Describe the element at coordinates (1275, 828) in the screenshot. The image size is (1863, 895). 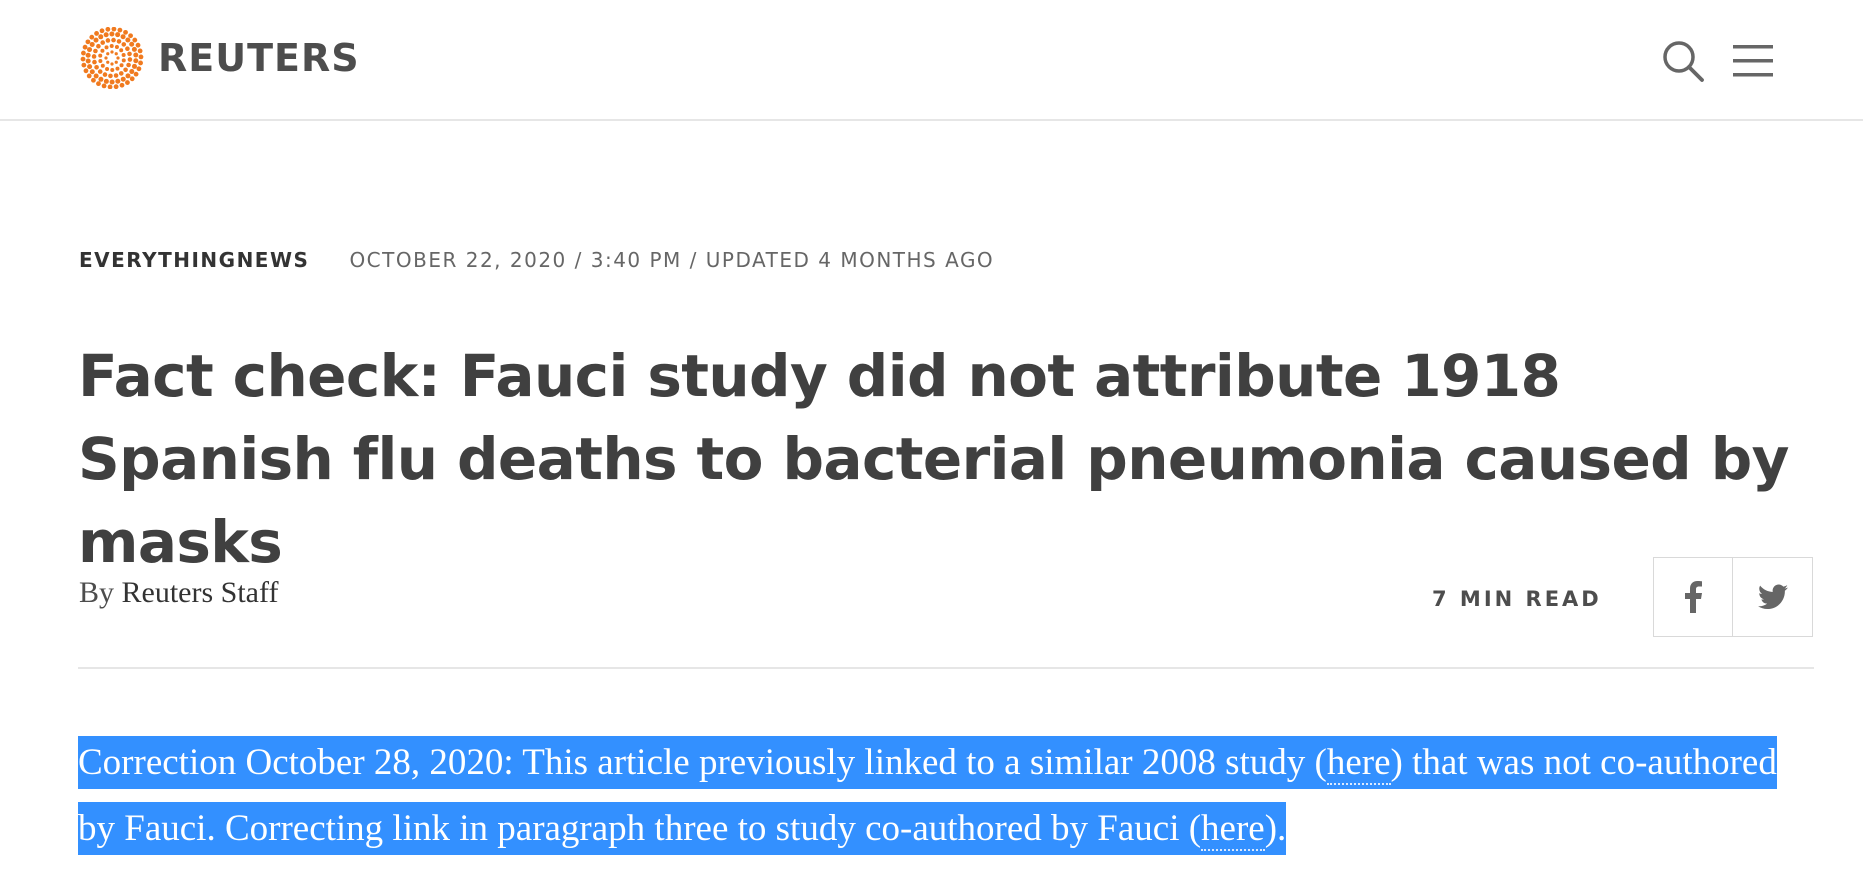
I see `correction-text-3: ).` at that location.